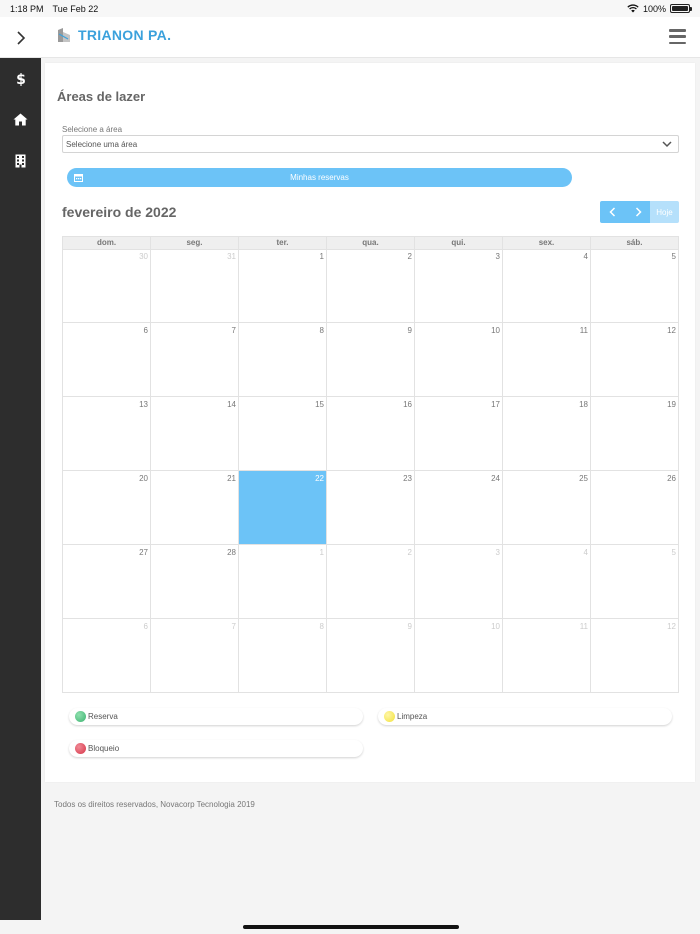 Image resolution: width=700 pixels, height=934 pixels. I want to click on calendar-day-number: 26, so click(671, 478).